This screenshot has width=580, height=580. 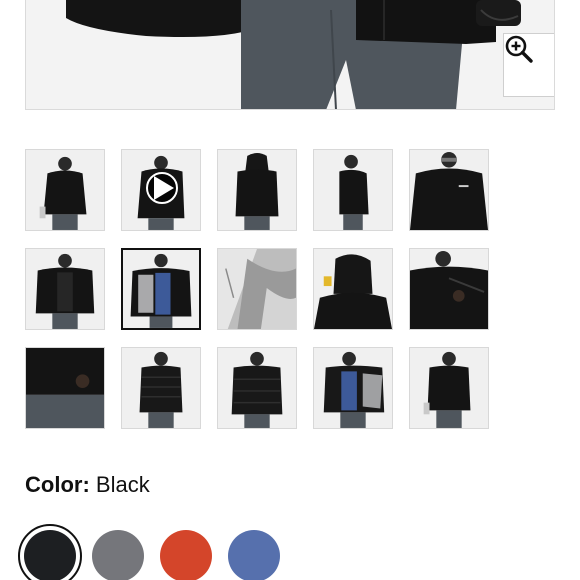 What do you see at coordinates (122, 484) in the screenshot?
I see `color-value: Black` at bounding box center [122, 484].